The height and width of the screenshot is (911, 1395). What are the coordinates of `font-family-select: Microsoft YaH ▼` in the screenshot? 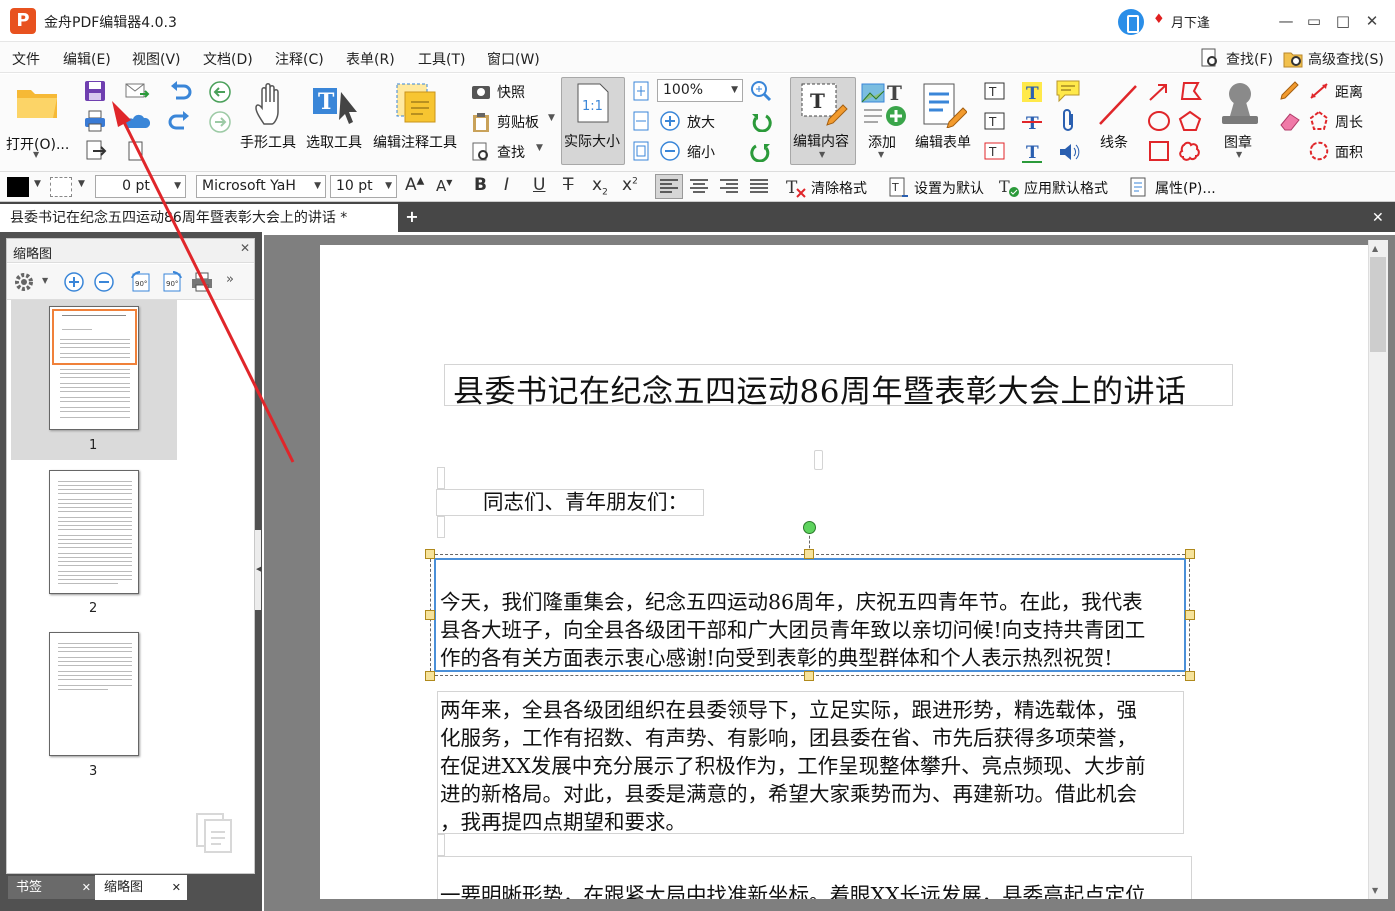 It's located at (261, 186).